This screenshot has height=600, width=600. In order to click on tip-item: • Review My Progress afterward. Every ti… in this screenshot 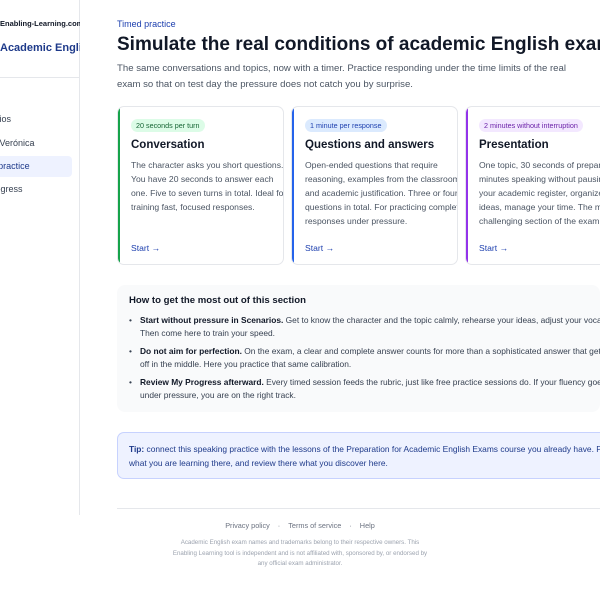, I will do `click(364, 389)`.